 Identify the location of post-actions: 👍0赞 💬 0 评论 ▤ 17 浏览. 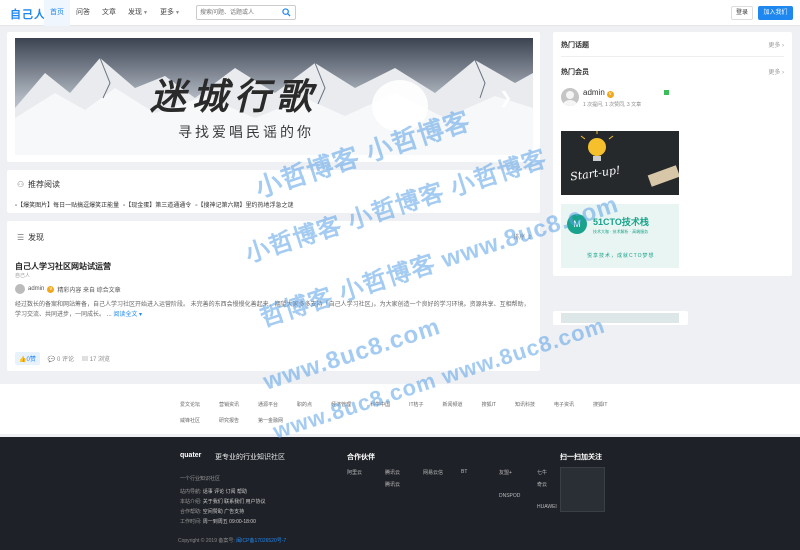
(62, 358).